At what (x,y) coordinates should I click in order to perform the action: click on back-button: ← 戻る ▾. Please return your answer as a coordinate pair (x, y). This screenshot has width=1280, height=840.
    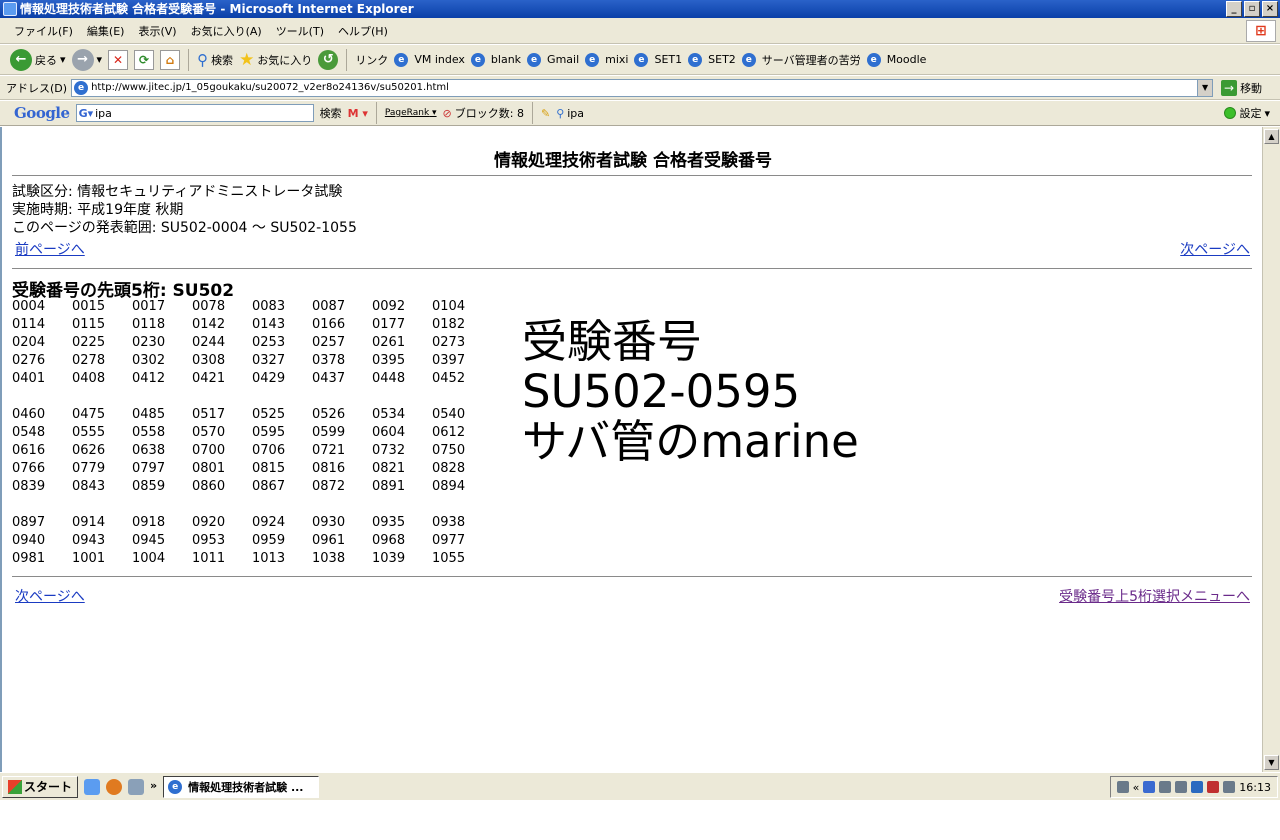
    Looking at the image, I should click on (38, 59).